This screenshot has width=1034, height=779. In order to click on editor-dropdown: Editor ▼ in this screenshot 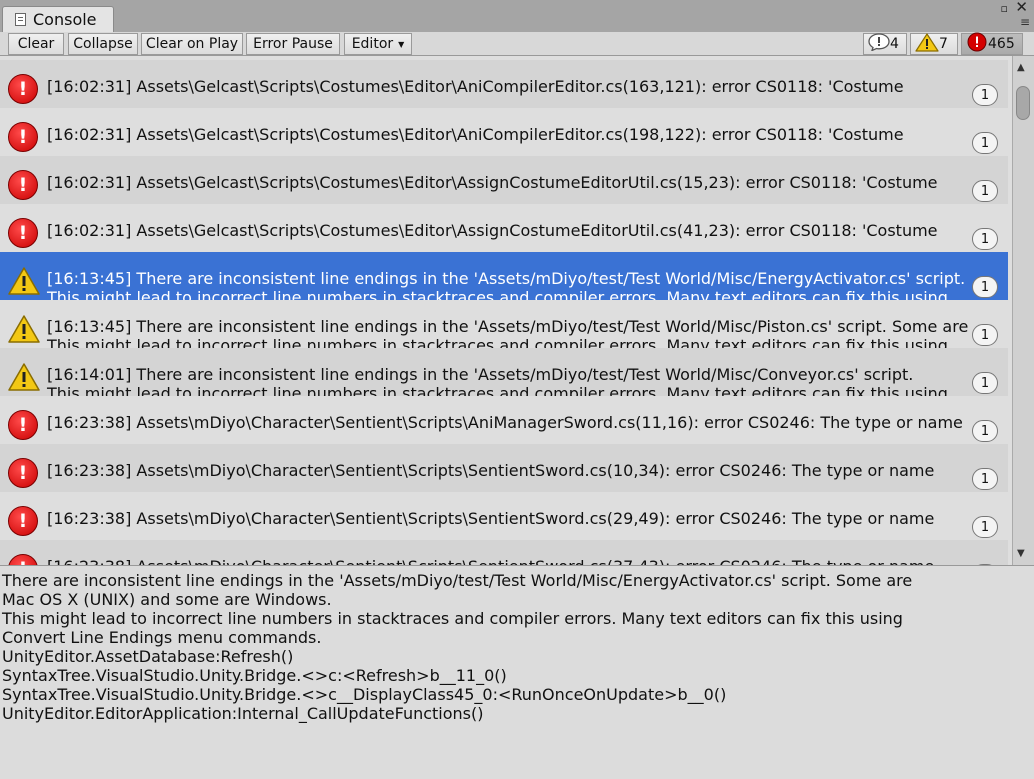, I will do `click(378, 44)`.